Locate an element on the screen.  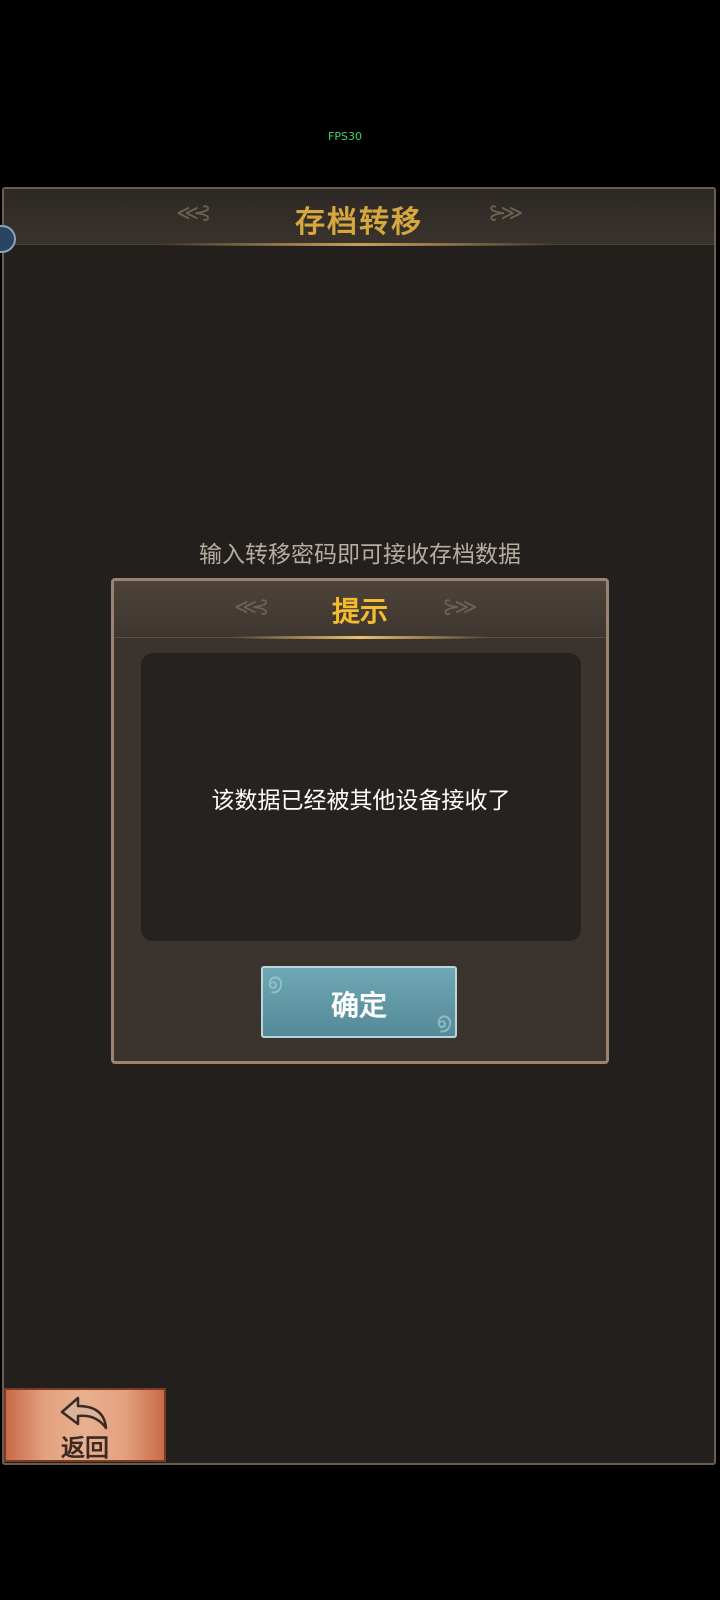
dialog-message: 该数据已经被其他设备接收了 is located at coordinates (361, 801).